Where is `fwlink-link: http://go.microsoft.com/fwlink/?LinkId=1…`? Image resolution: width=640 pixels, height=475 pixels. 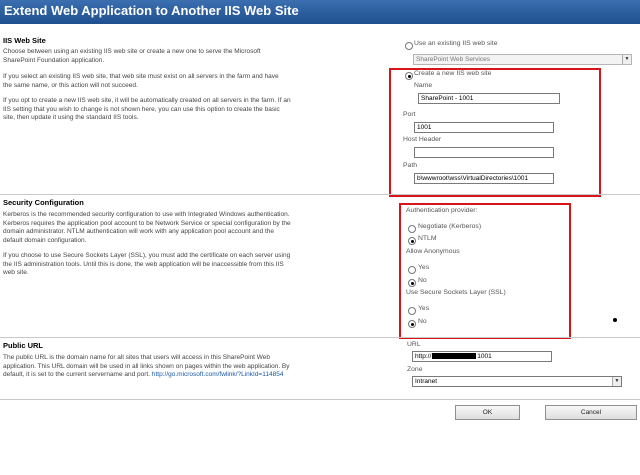 fwlink-link: http://go.microsoft.com/fwlink/?LinkId=1… is located at coordinates (218, 374).